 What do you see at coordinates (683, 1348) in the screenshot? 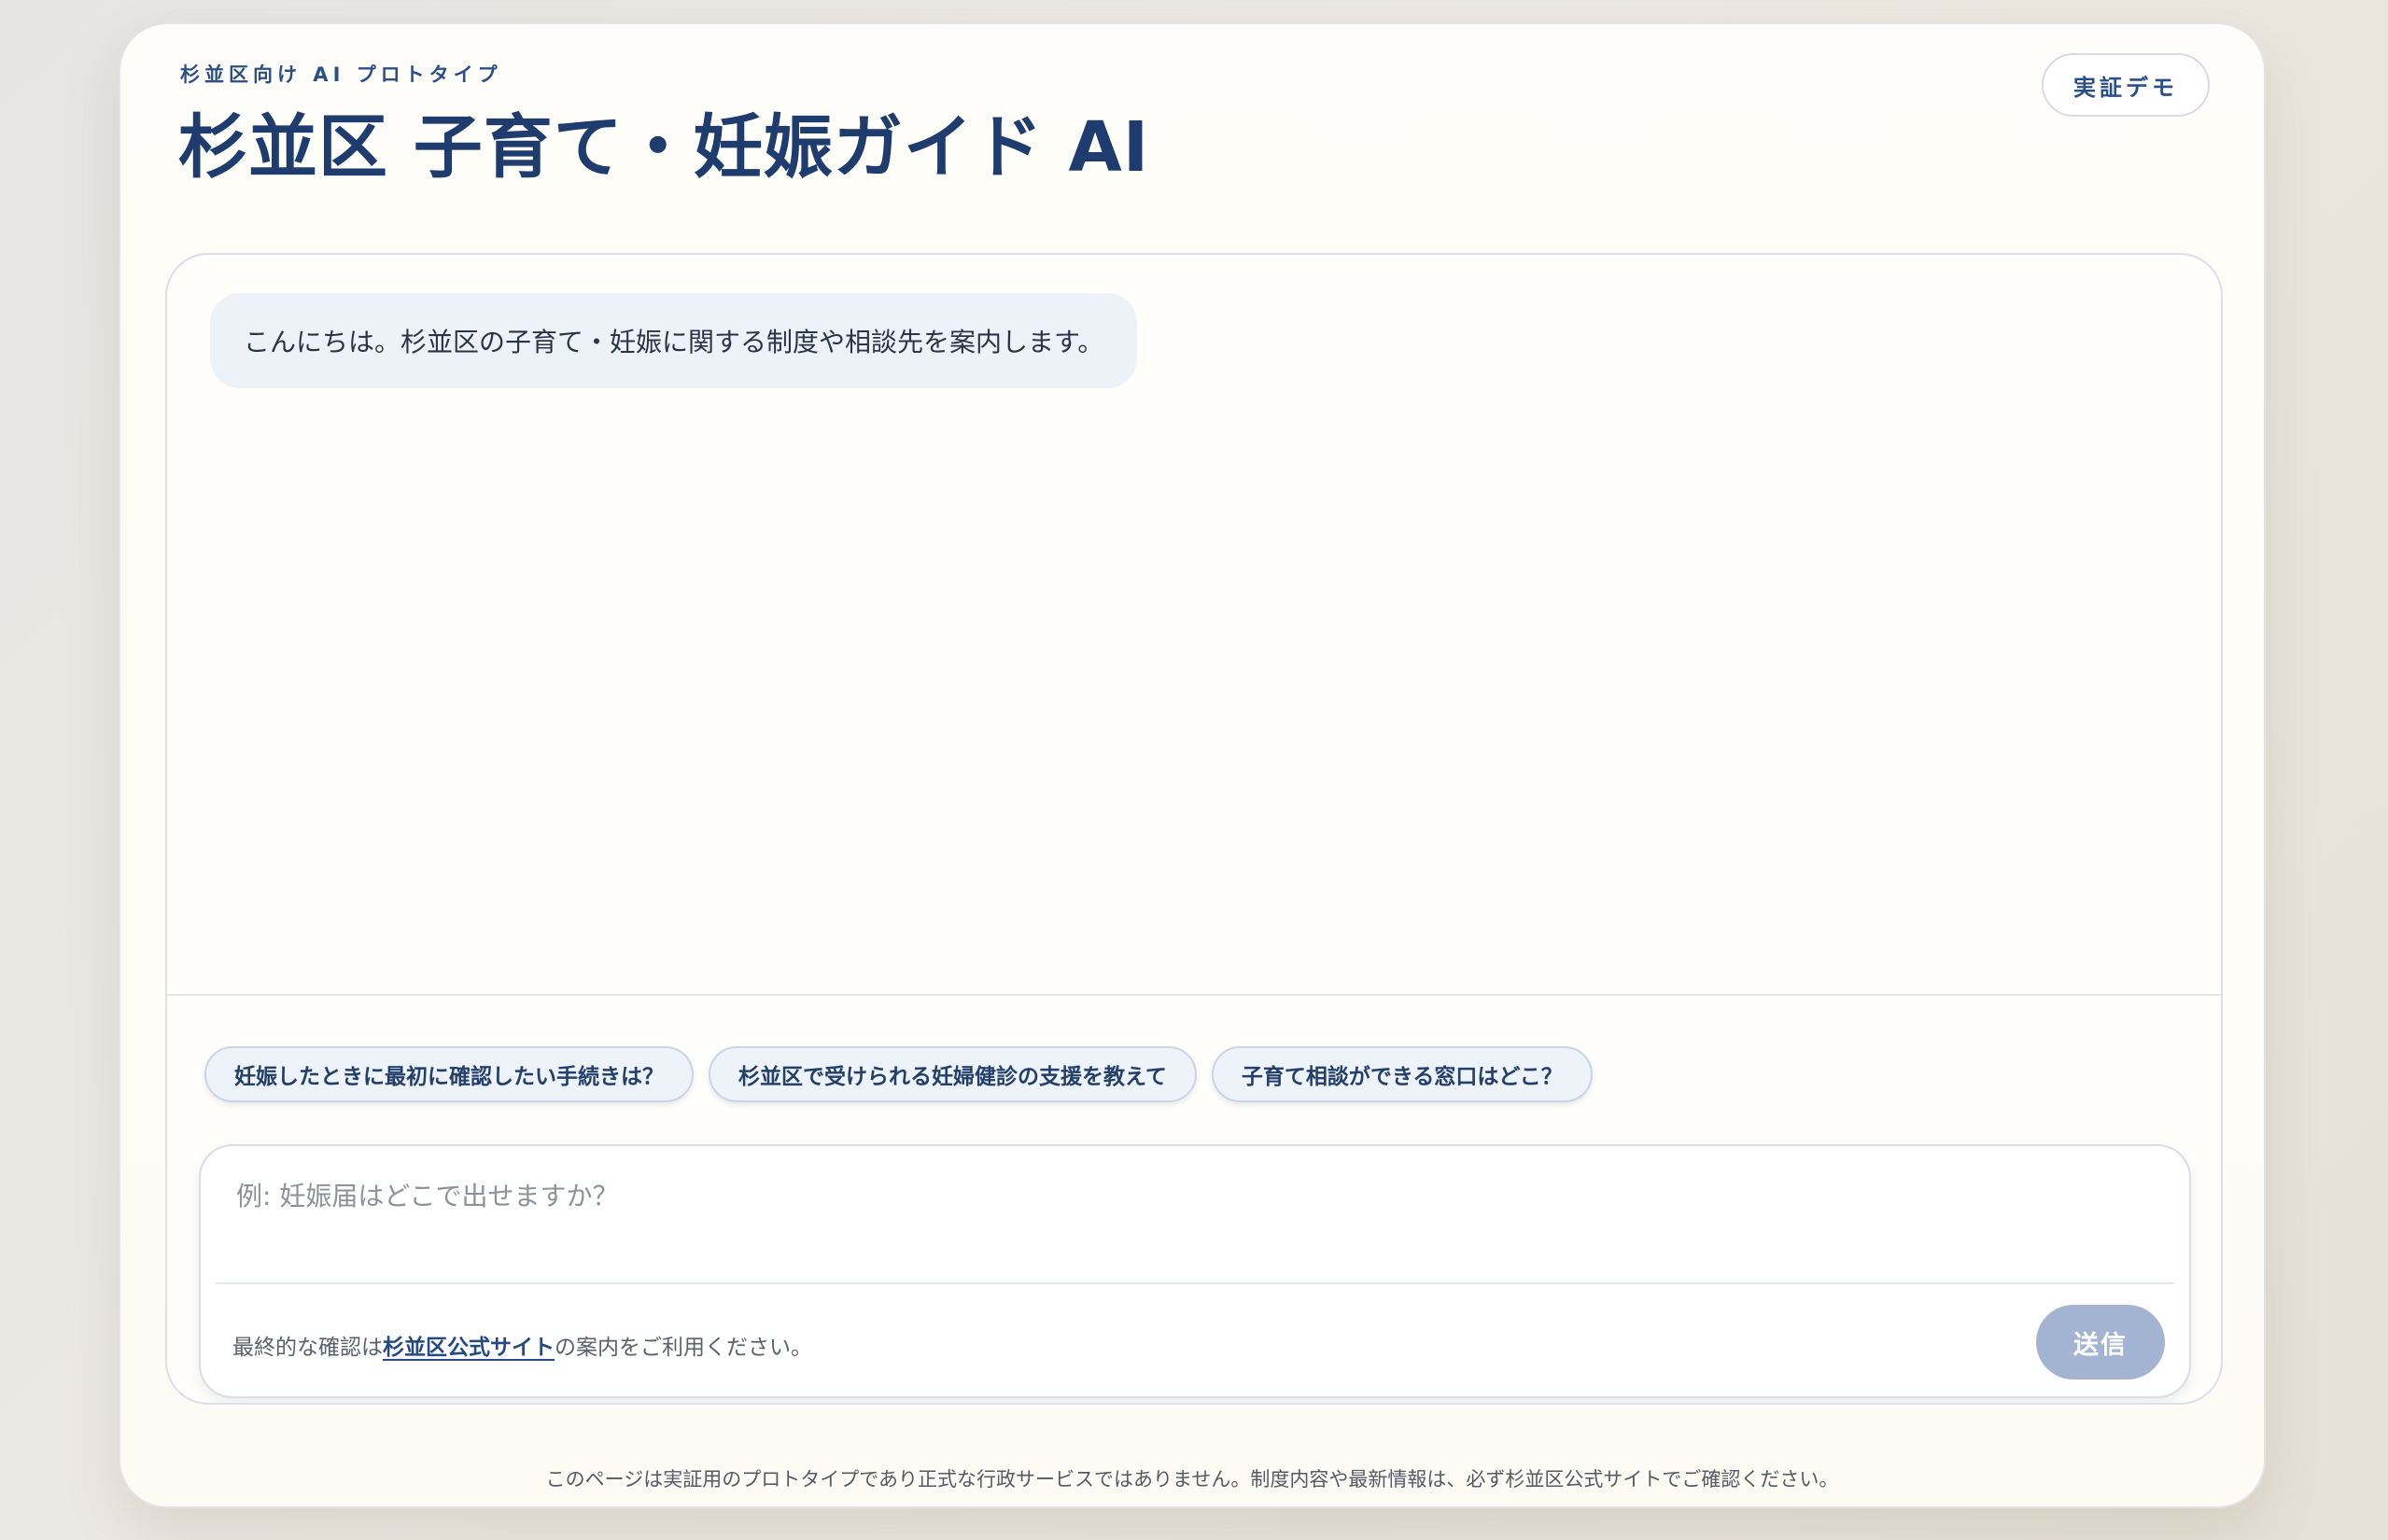
I see `notice-suffix: の案内をご利用ください。` at bounding box center [683, 1348].